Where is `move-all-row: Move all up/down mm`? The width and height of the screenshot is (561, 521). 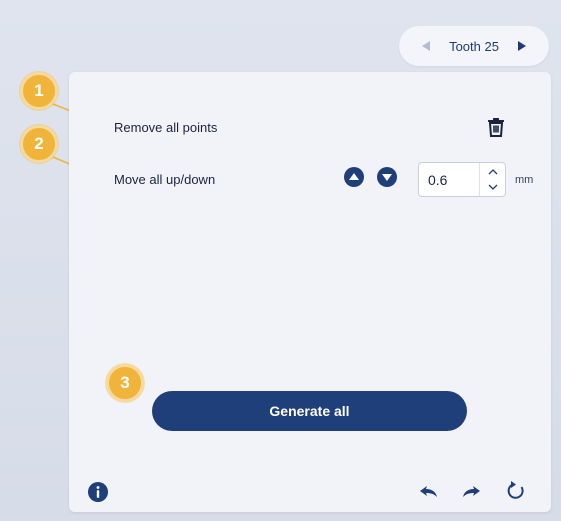
move-all-row: Move all up/down mm is located at coordinates (310, 179).